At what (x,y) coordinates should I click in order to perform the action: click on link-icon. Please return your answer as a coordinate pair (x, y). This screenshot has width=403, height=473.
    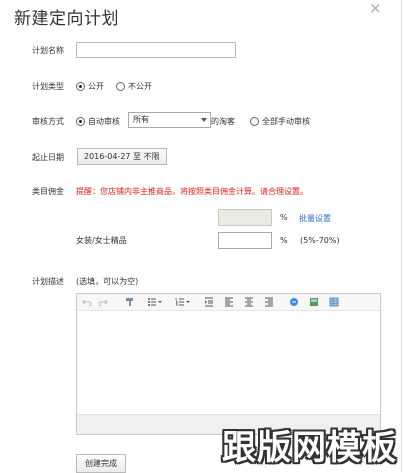
    Looking at the image, I should click on (294, 302).